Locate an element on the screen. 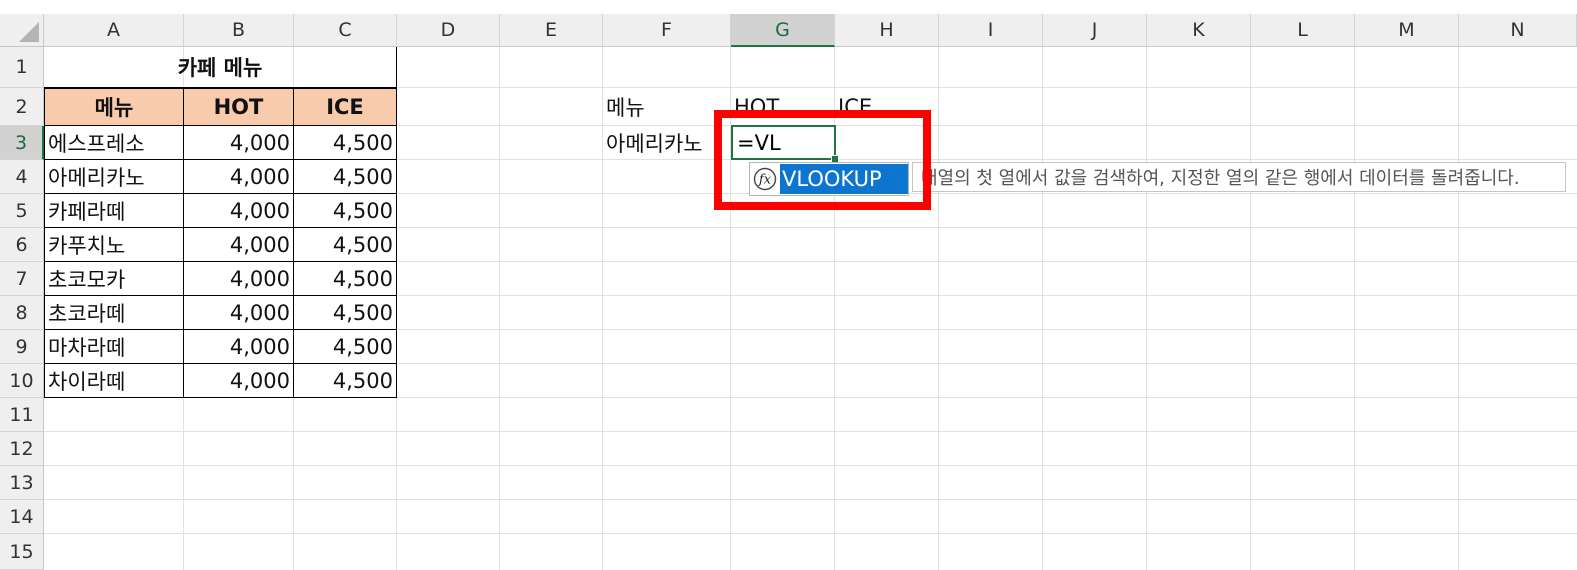 This screenshot has width=1577, height=570. row-header-8: 8 is located at coordinates (22, 313).